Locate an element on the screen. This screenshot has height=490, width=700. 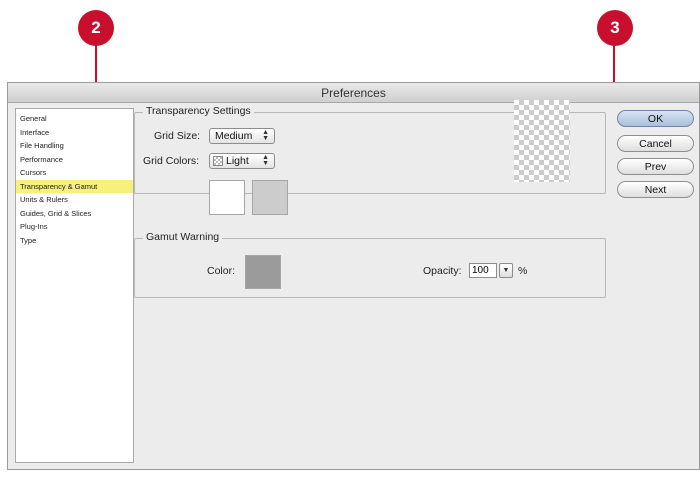
grid-colors-select: Light ▲ ▼ is located at coordinates (242, 161).